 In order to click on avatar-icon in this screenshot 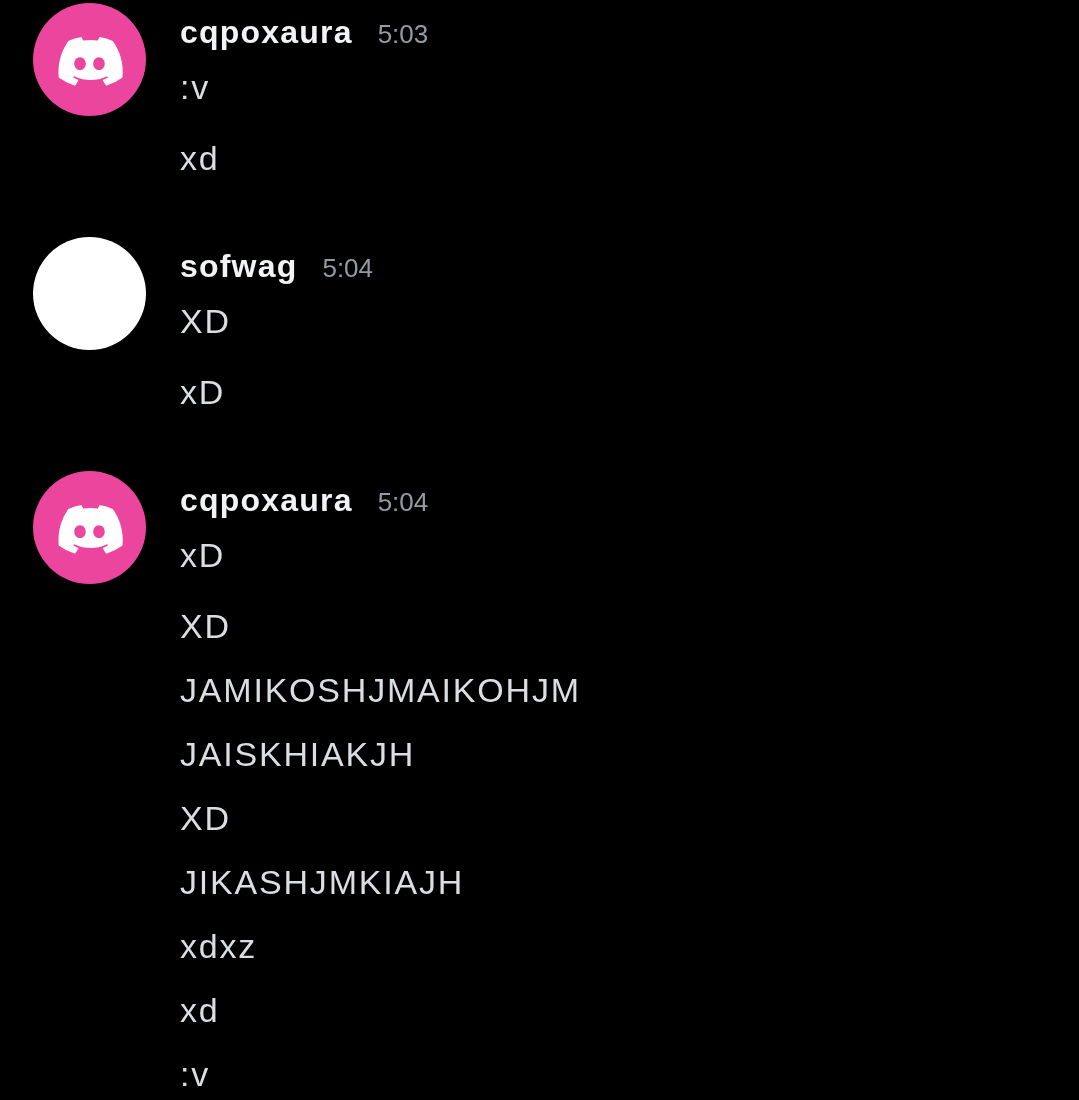, I will do `click(89, 293)`.